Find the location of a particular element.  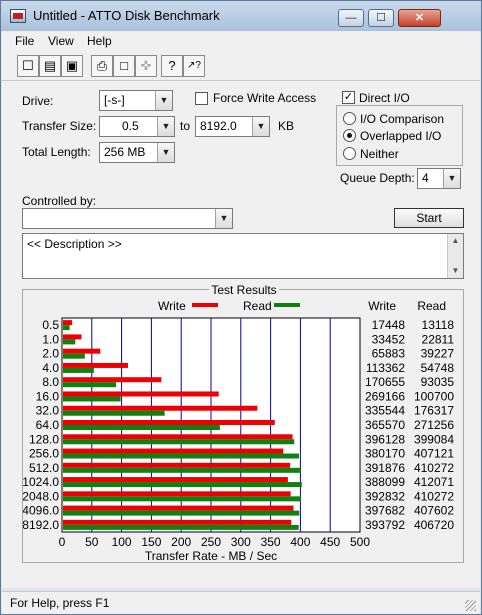

controlled-by-select: ▼ is located at coordinates (127, 218).